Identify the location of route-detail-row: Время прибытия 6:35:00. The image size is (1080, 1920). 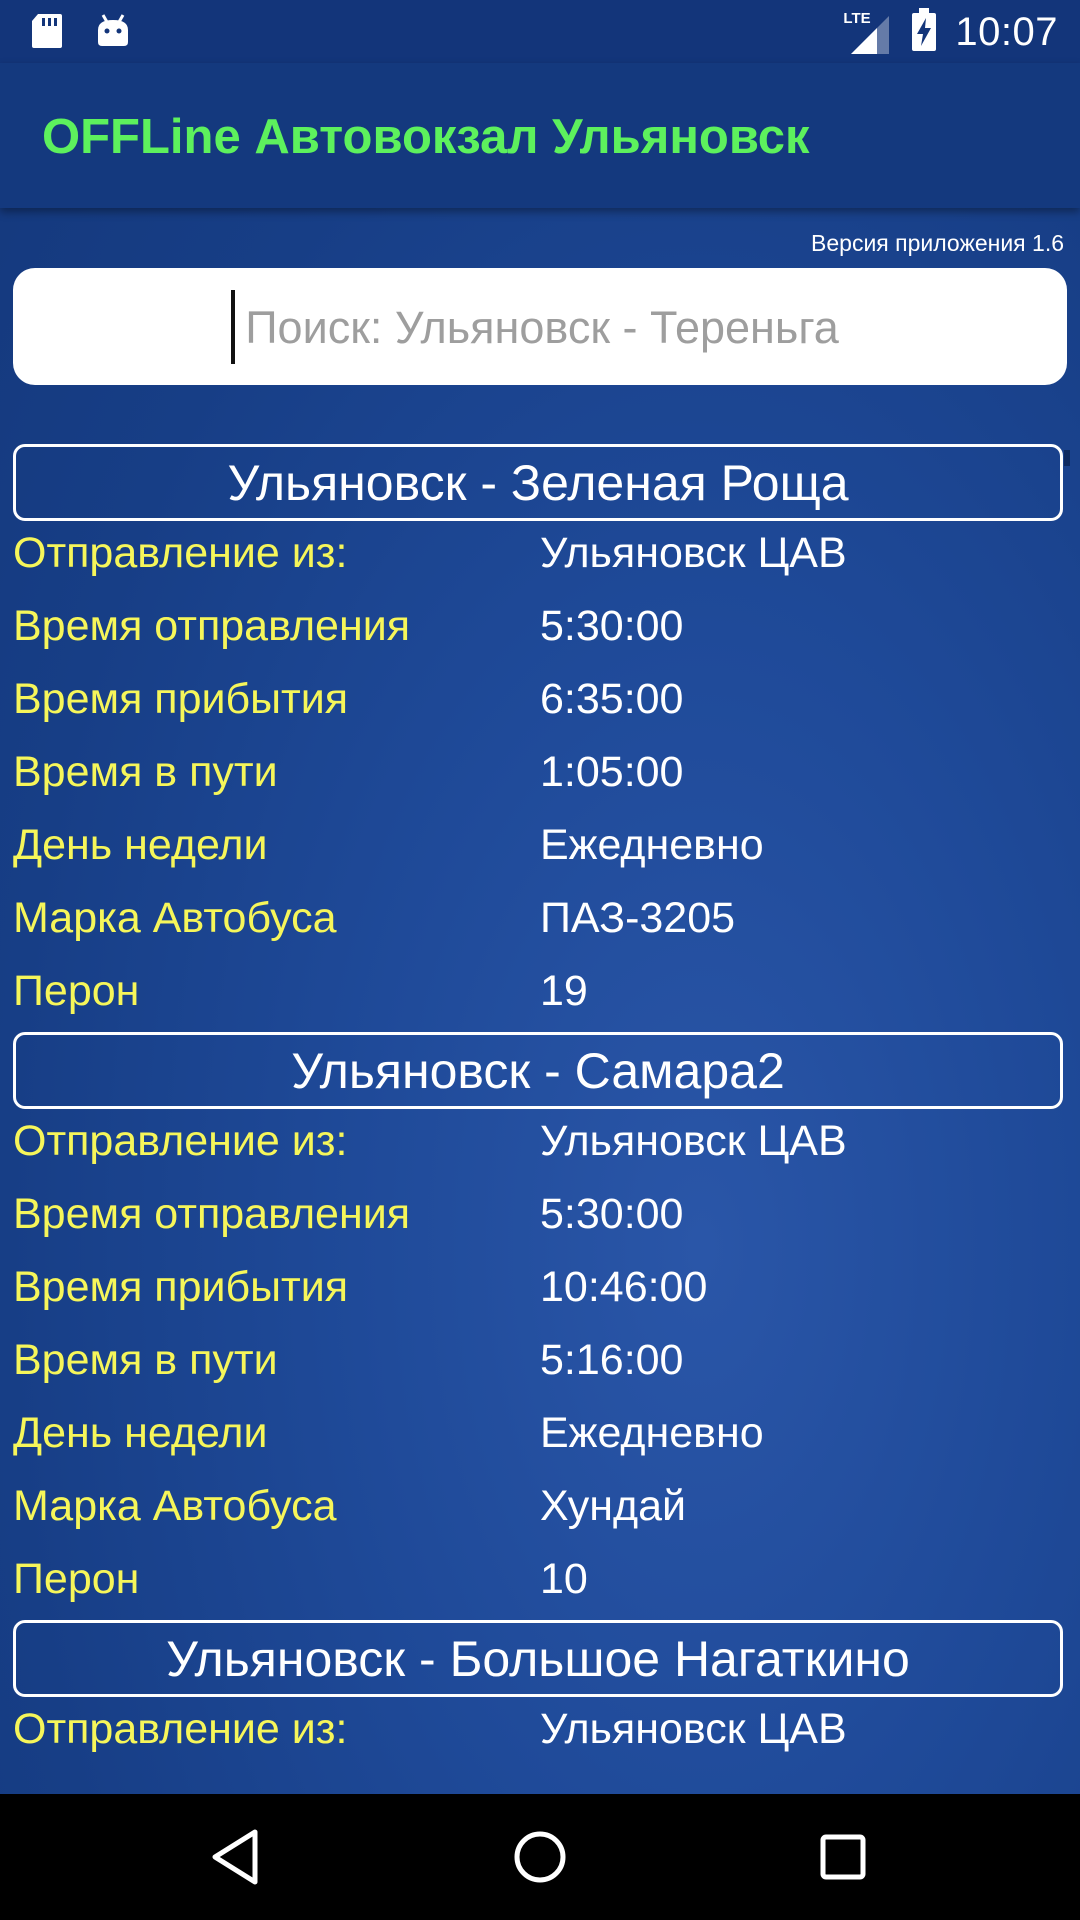
(540, 703).